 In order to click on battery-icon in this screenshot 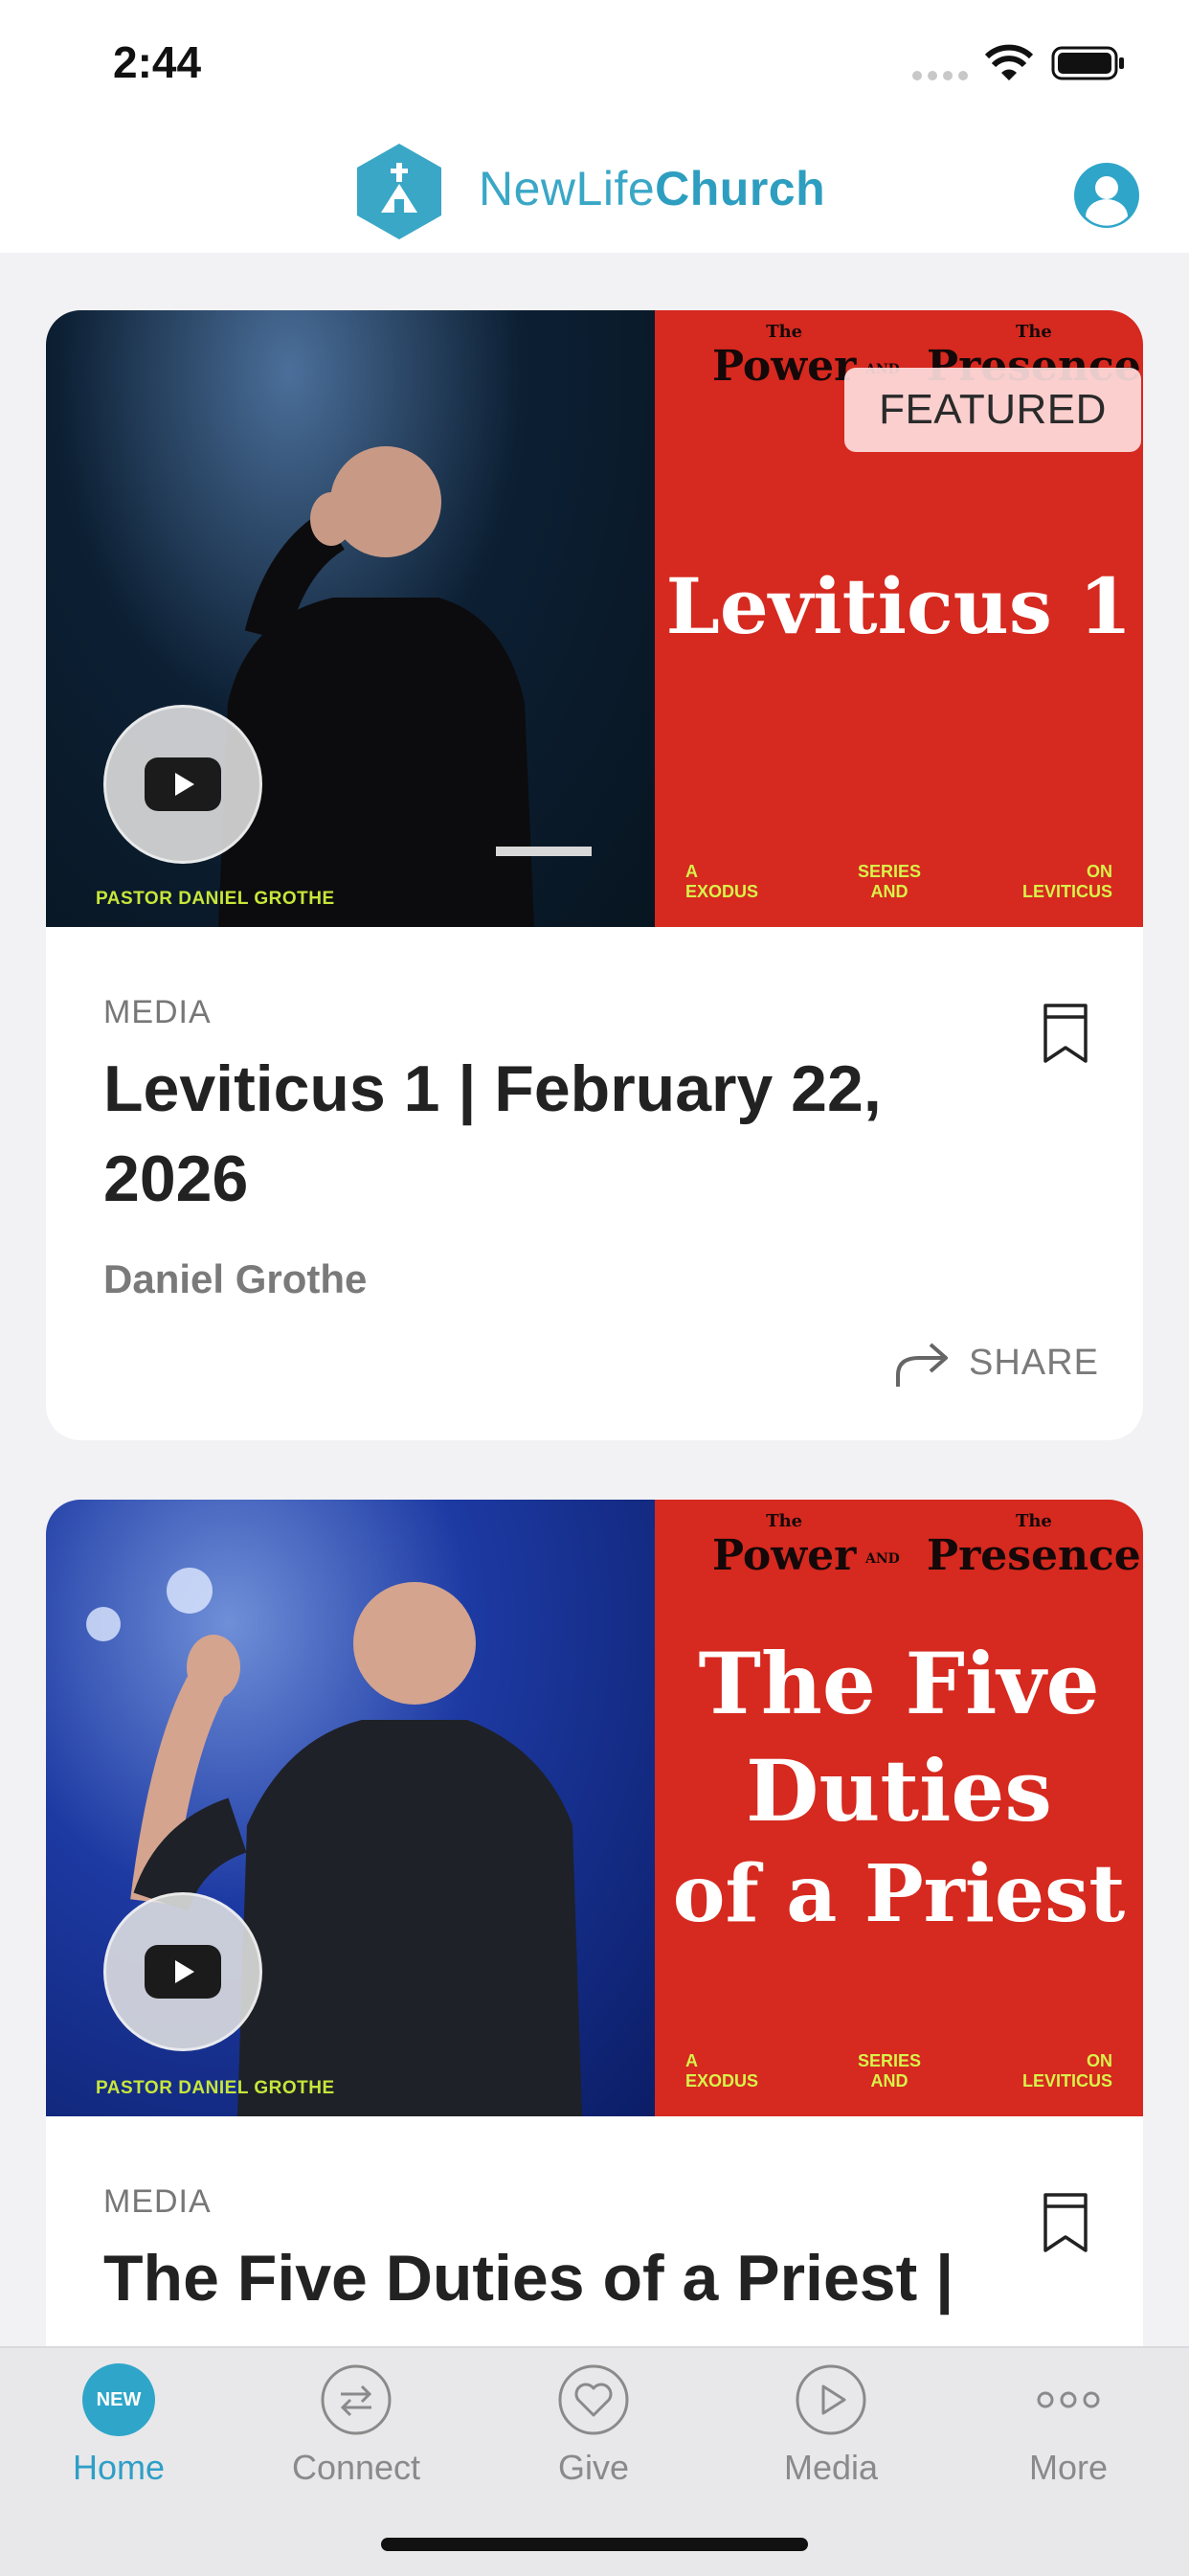, I will do `click(1087, 63)`.